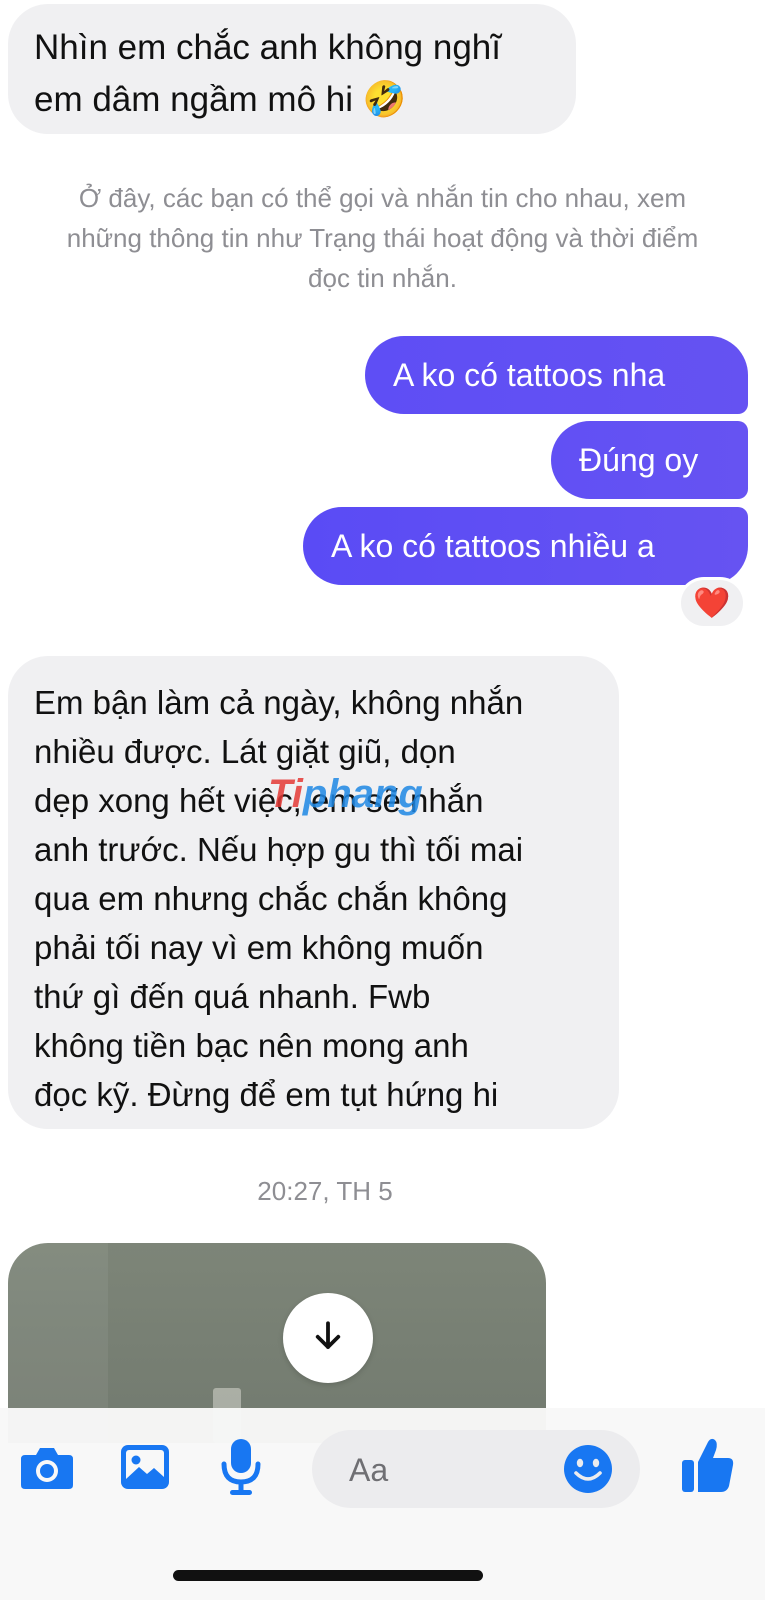 The width and height of the screenshot is (765, 1600). What do you see at coordinates (279, 849) in the screenshot?
I see `message-text-line: anh trước. Nếu hợp gu thì tối mai` at bounding box center [279, 849].